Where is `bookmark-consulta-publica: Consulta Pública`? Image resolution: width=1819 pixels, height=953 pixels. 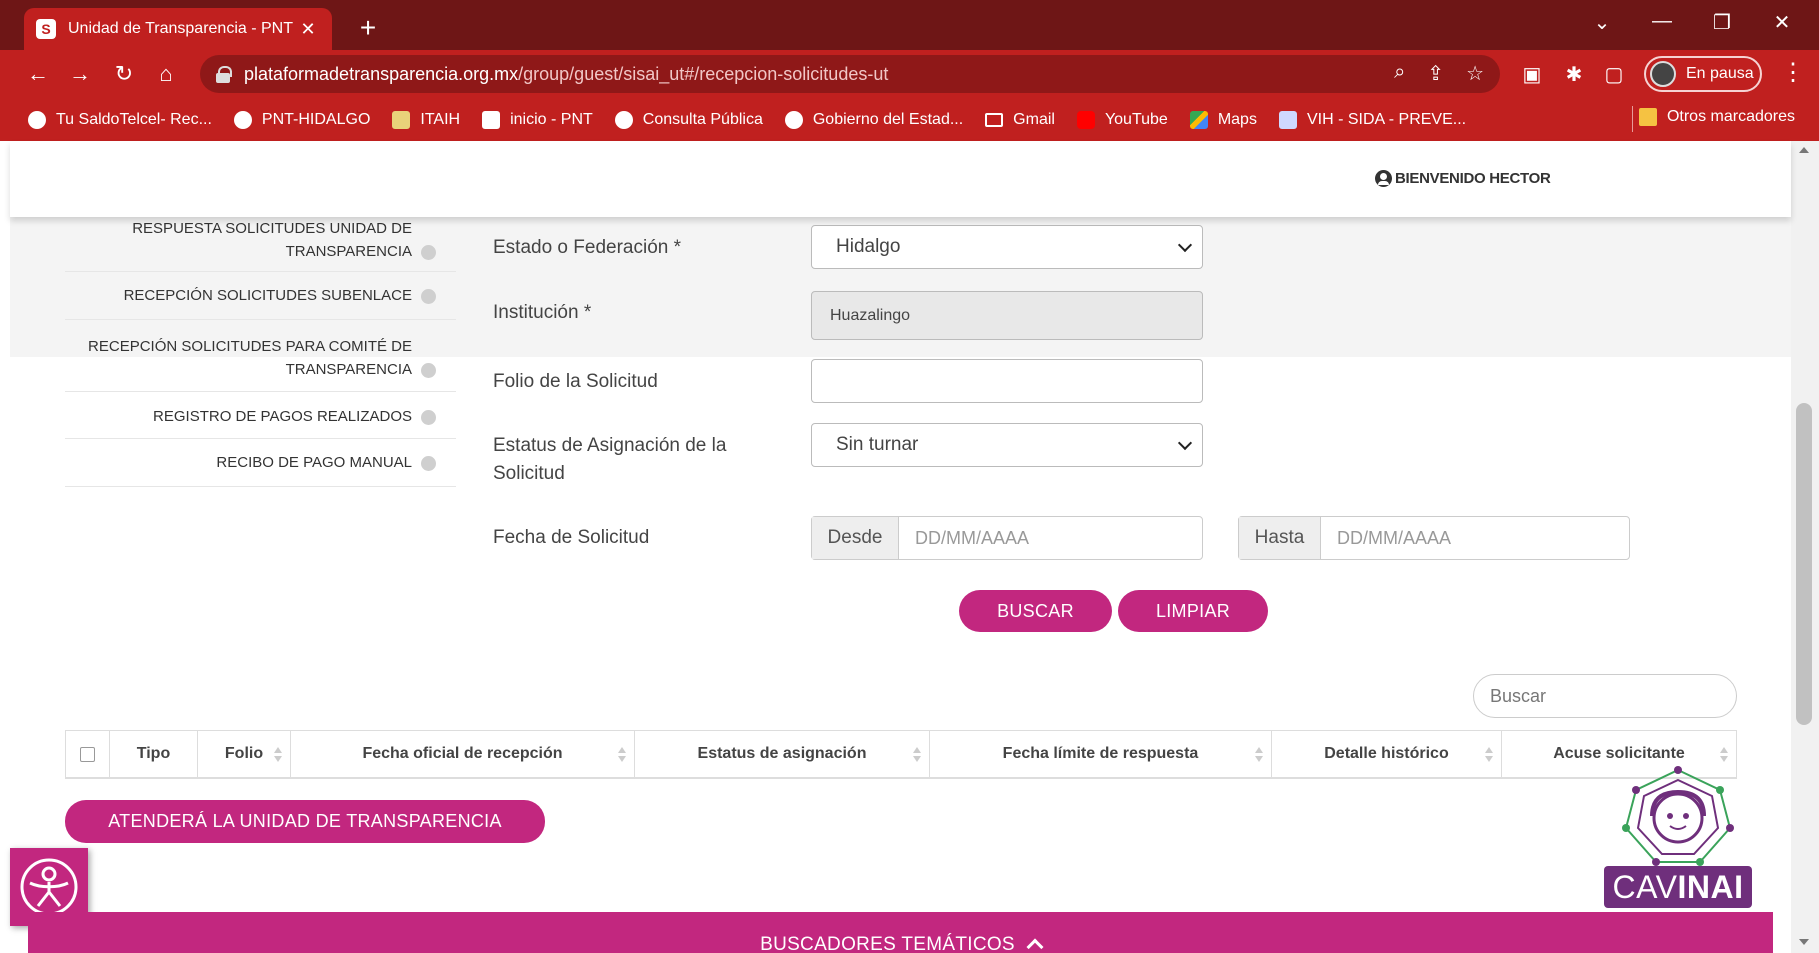
bookmark-consulta-publica: Consulta Pública is located at coordinates (688, 119).